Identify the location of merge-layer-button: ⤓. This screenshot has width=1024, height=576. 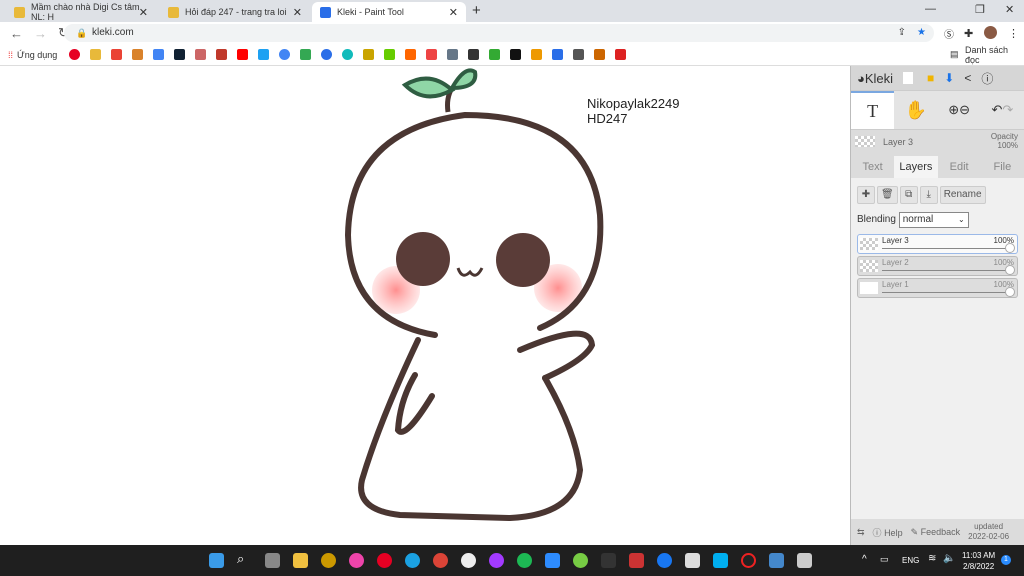
(928, 195).